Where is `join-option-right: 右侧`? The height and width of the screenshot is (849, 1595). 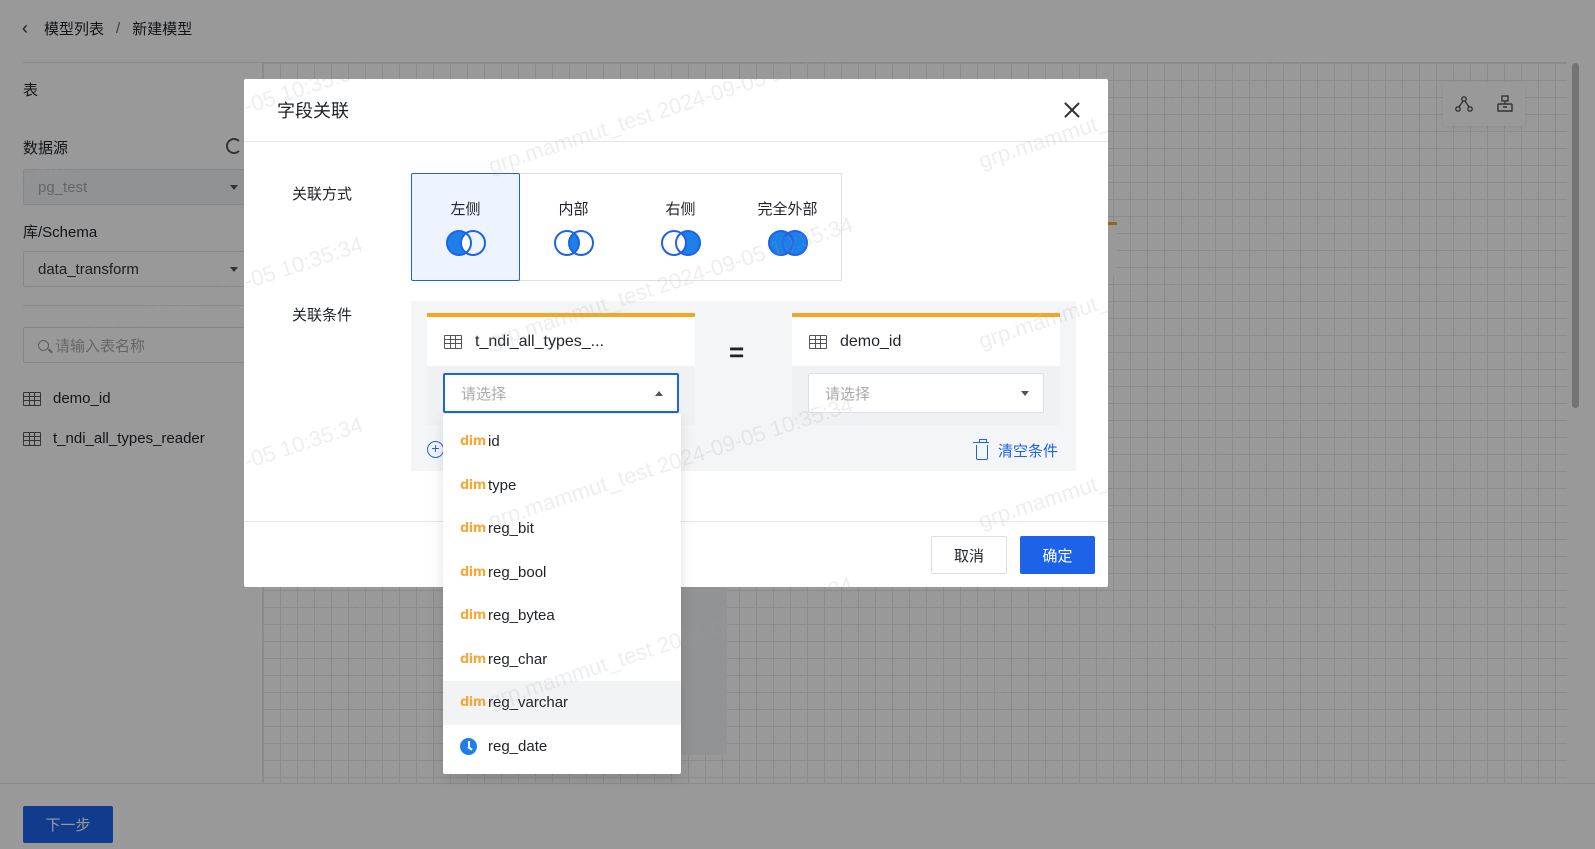 join-option-right: 右侧 is located at coordinates (680, 227).